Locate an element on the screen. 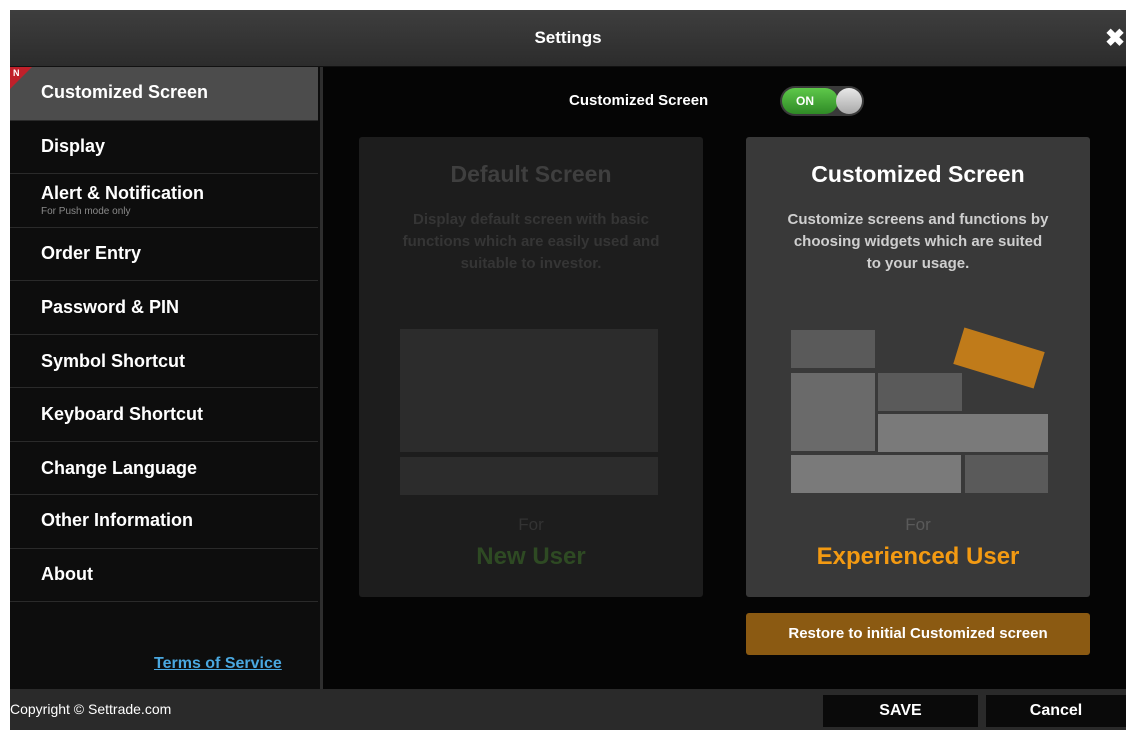  sidebar-item-alert-notification: Alert & Notification For Push mode only is located at coordinates (164, 201).